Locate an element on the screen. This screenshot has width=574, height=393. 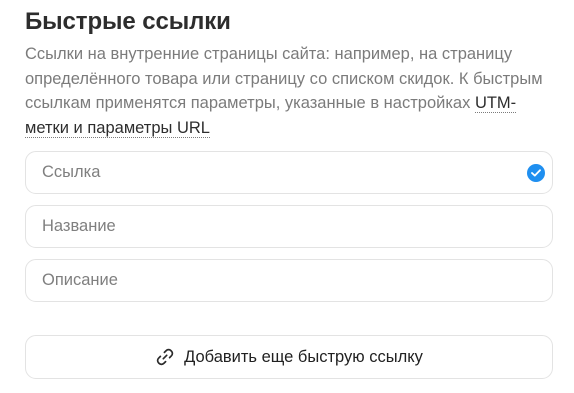
check-circle-icon is located at coordinates (536, 173).